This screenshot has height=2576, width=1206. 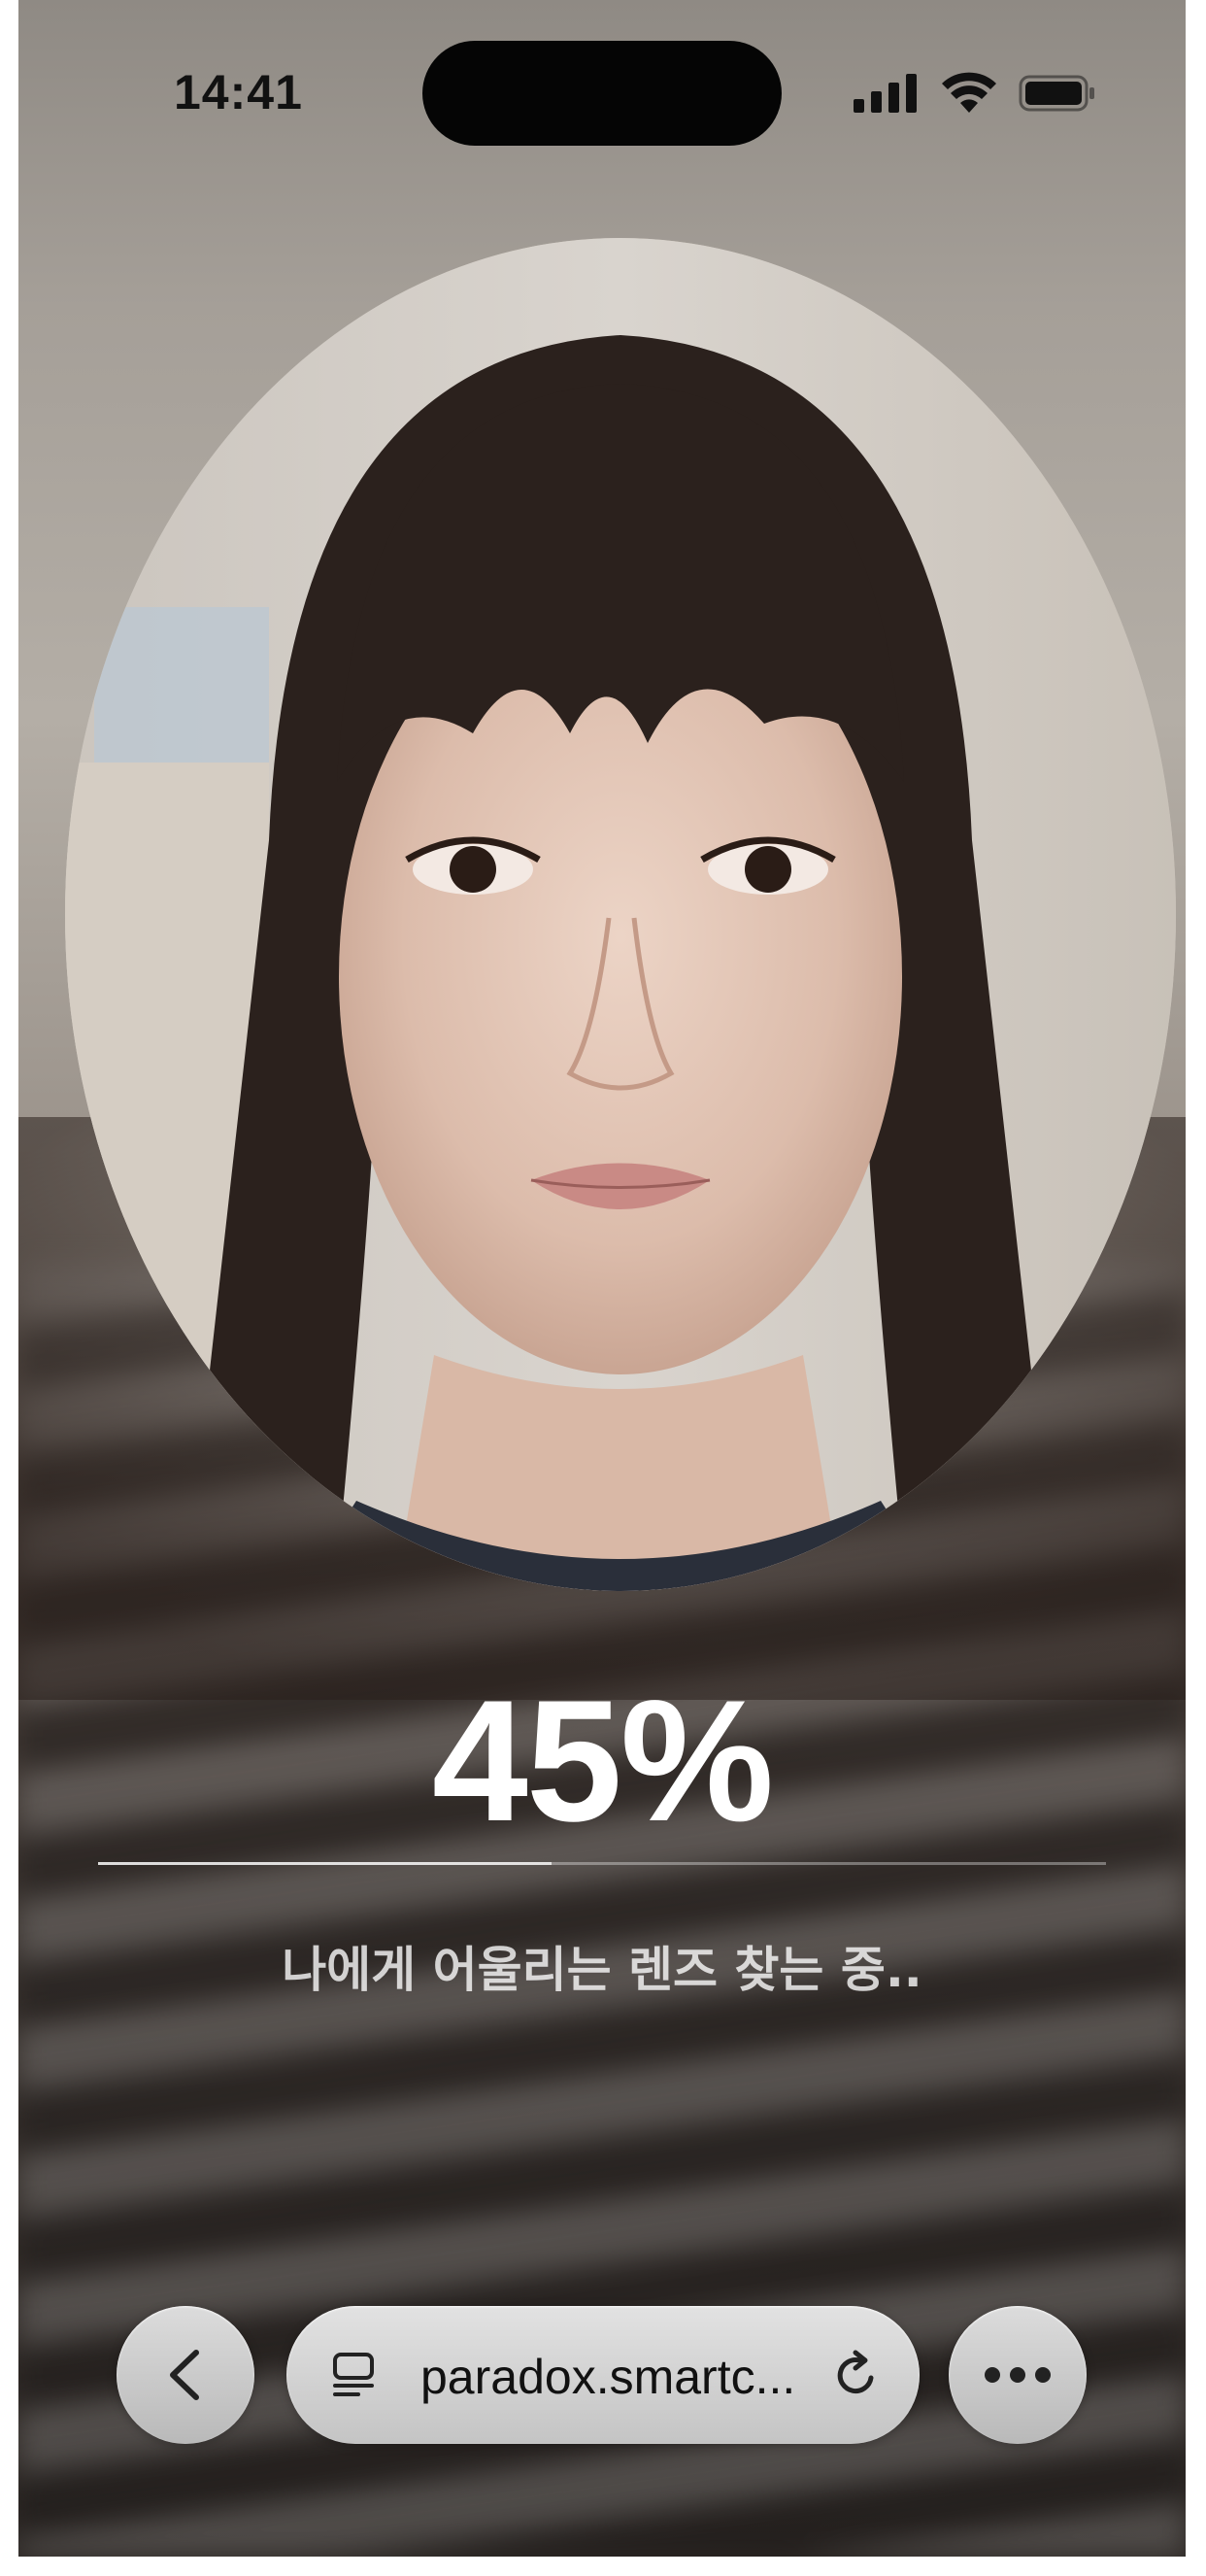 I want to click on page-menu-icon, so click(x=354, y=2375).